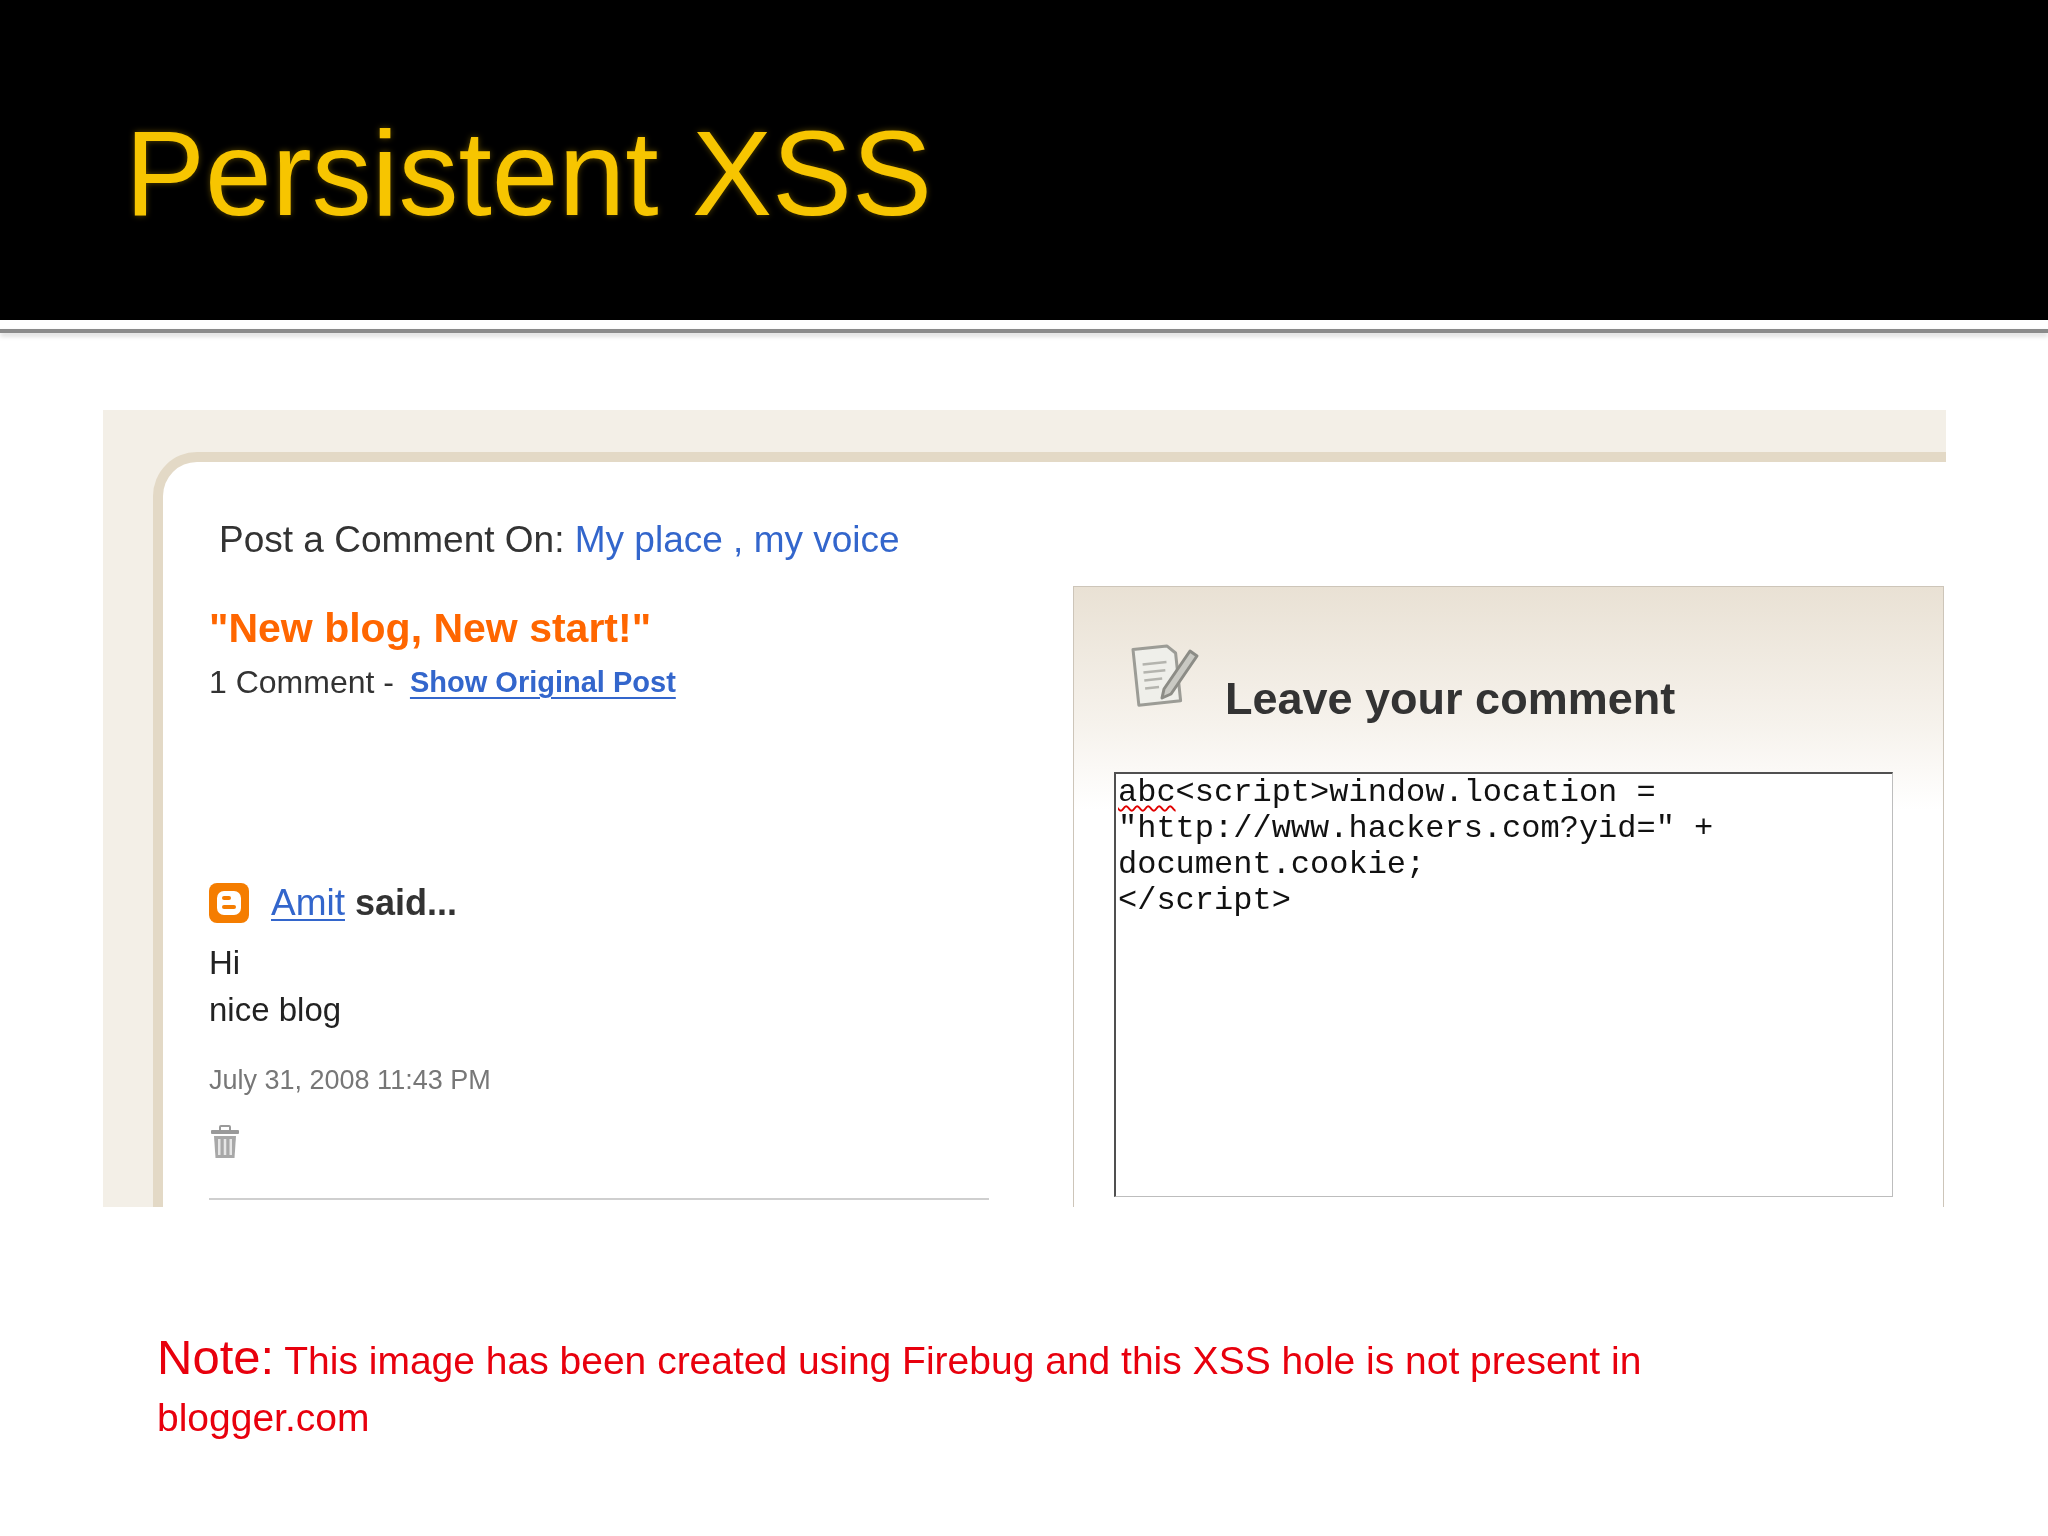  I want to click on comment-text: Hi nice blog, so click(276, 986).